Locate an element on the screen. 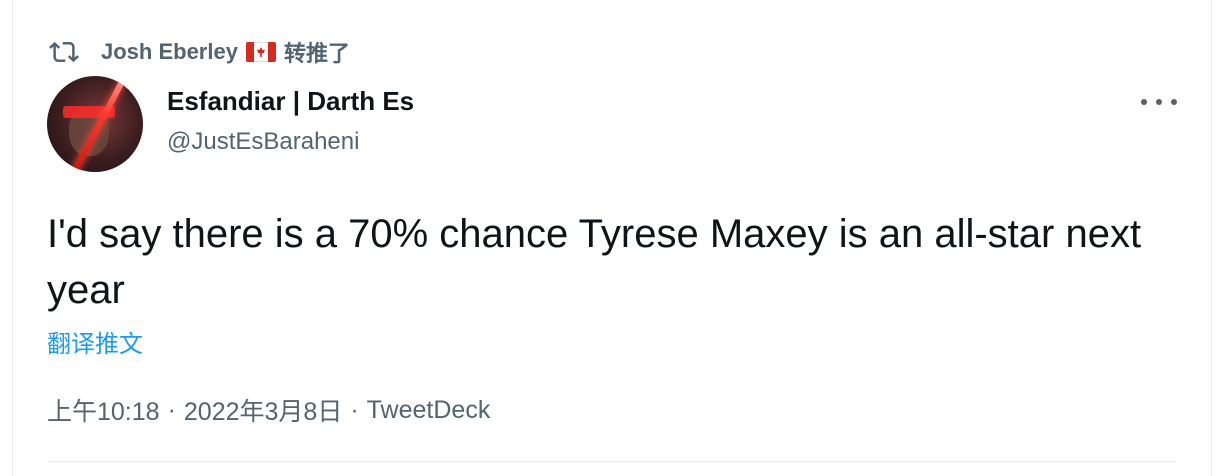  more-options-icon is located at coordinates (1159, 102).